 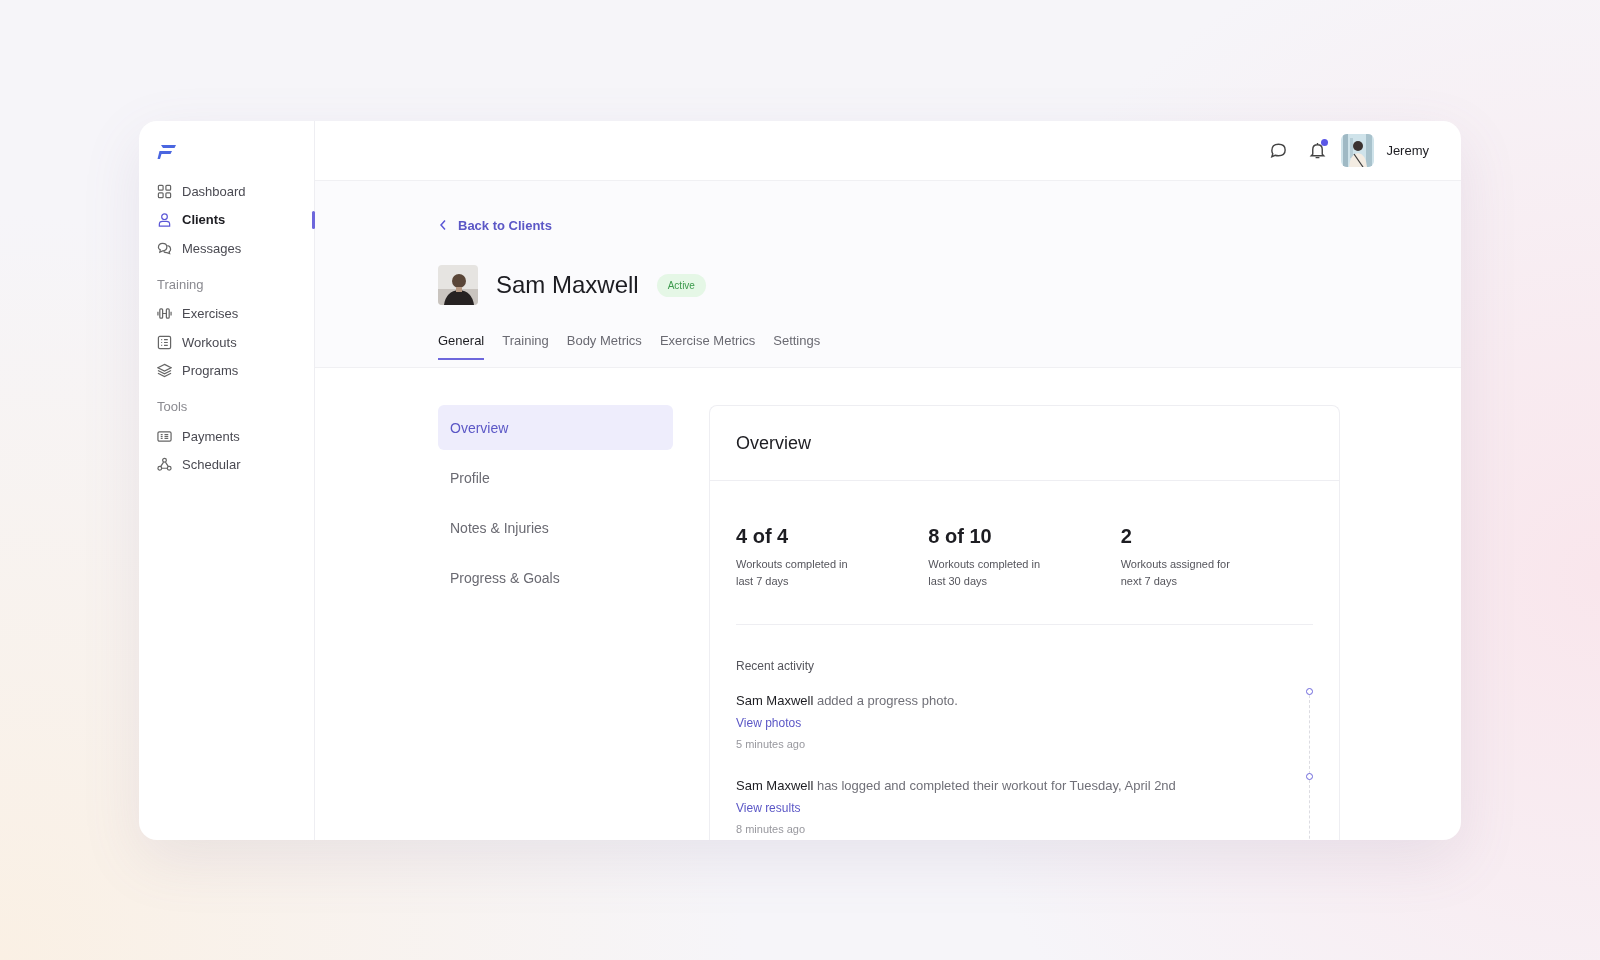 I want to click on person-icon, so click(x=164, y=220).